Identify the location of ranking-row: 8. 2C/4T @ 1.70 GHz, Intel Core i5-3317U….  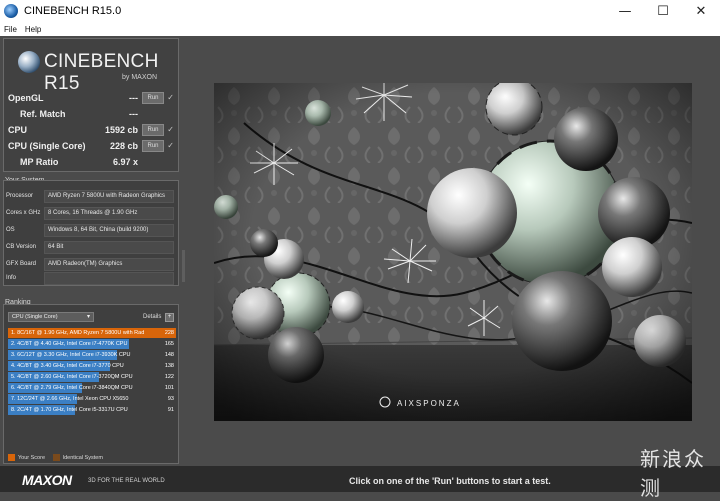
(92, 410).